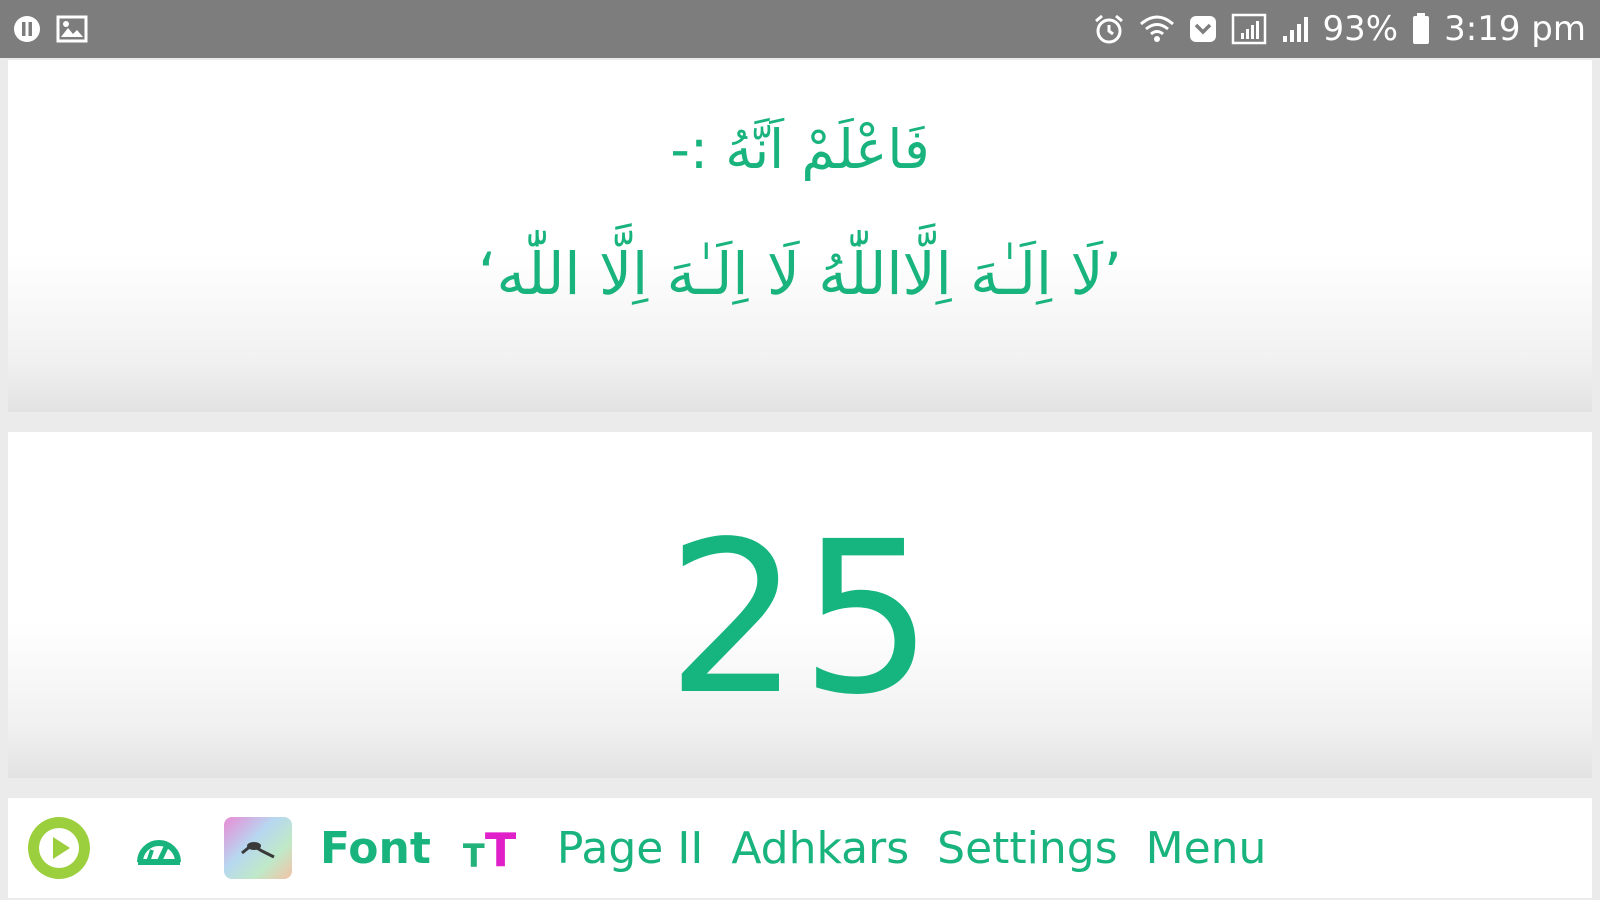 This screenshot has width=1600, height=900. What do you see at coordinates (1360, 29) in the screenshot?
I see `battery-percent: 93%` at bounding box center [1360, 29].